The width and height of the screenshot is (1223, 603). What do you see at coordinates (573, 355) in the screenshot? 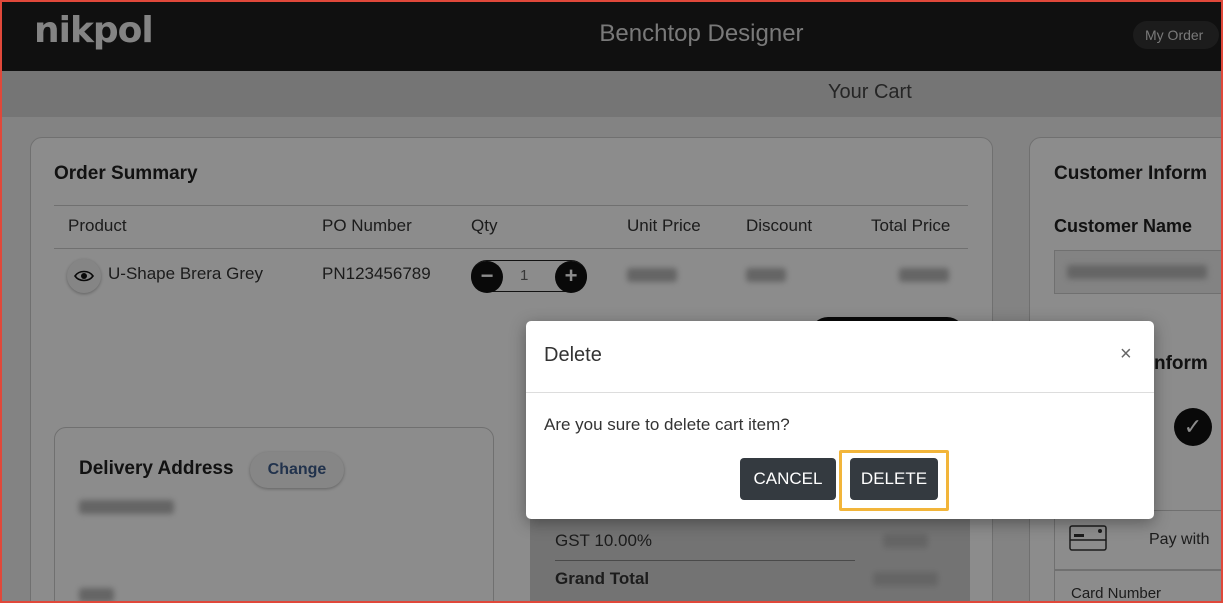
I see `dialog-title: Delete` at bounding box center [573, 355].